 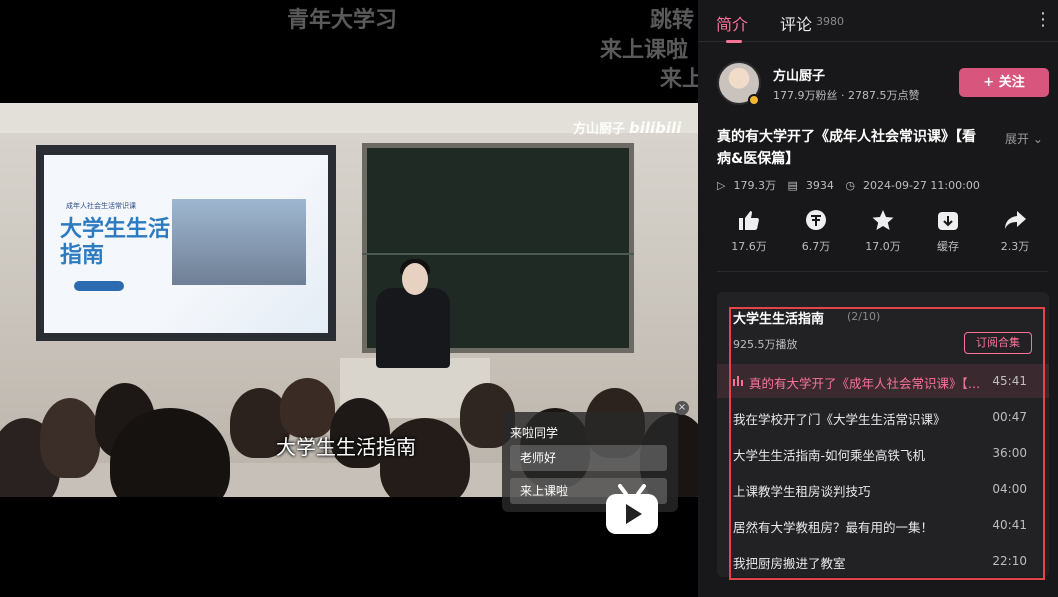 What do you see at coordinates (754, 185) in the screenshot?
I see `view-count: 179.3万` at bounding box center [754, 185].